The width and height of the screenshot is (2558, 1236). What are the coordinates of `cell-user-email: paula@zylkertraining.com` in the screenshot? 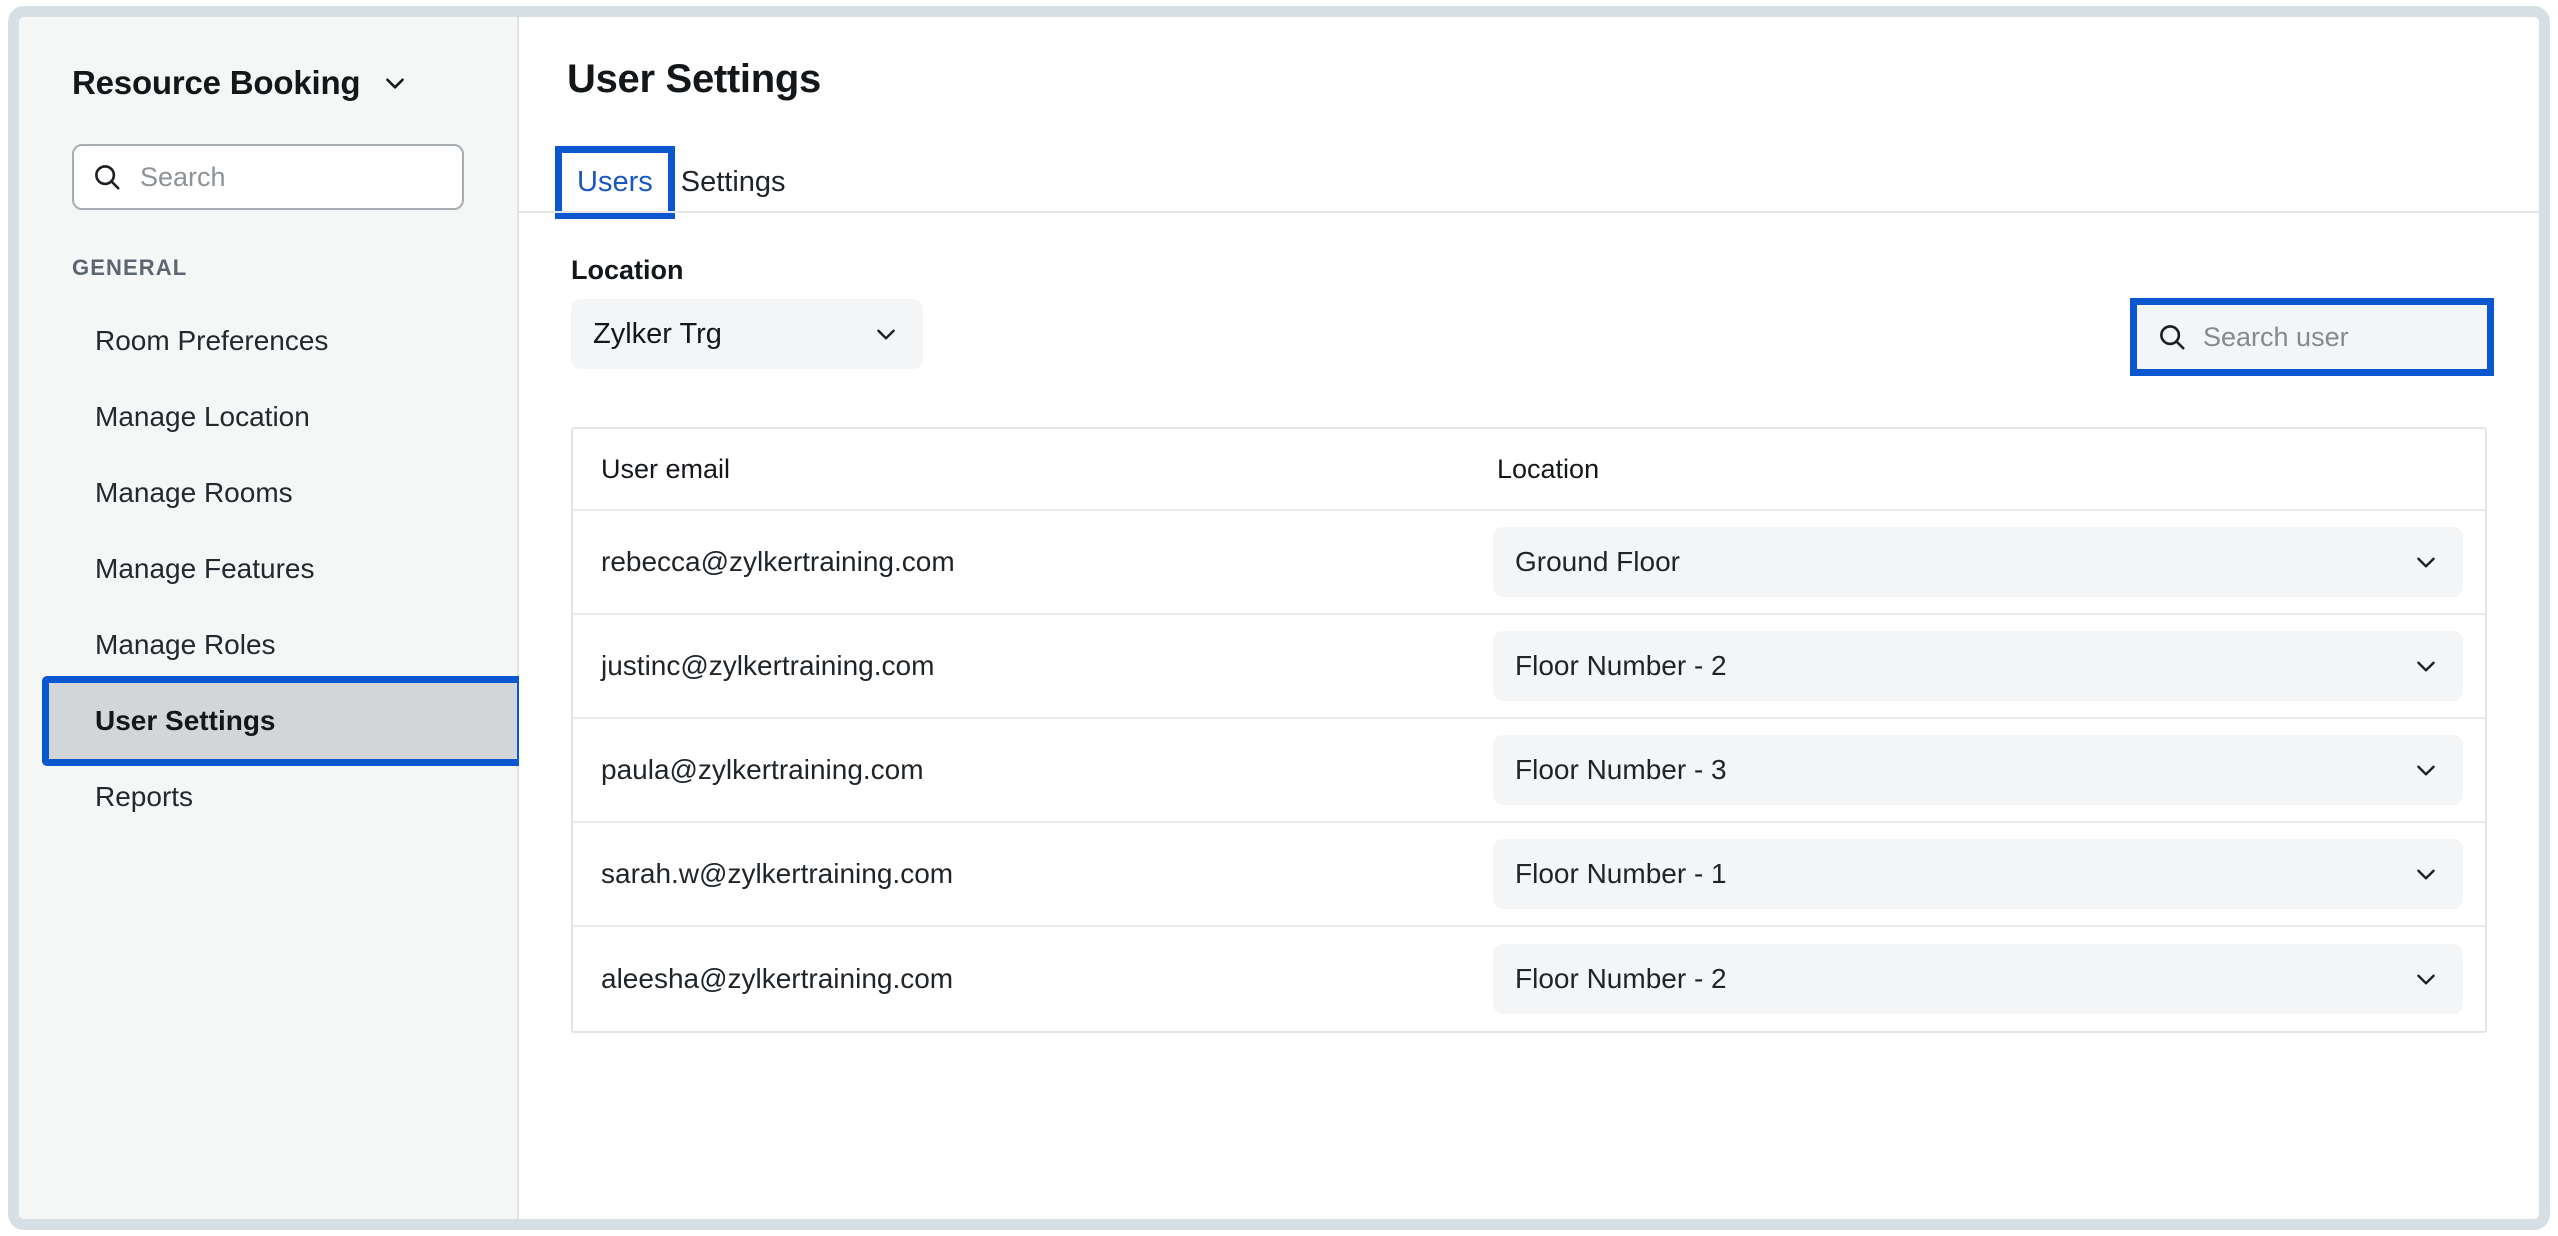 It's located at (762, 769).